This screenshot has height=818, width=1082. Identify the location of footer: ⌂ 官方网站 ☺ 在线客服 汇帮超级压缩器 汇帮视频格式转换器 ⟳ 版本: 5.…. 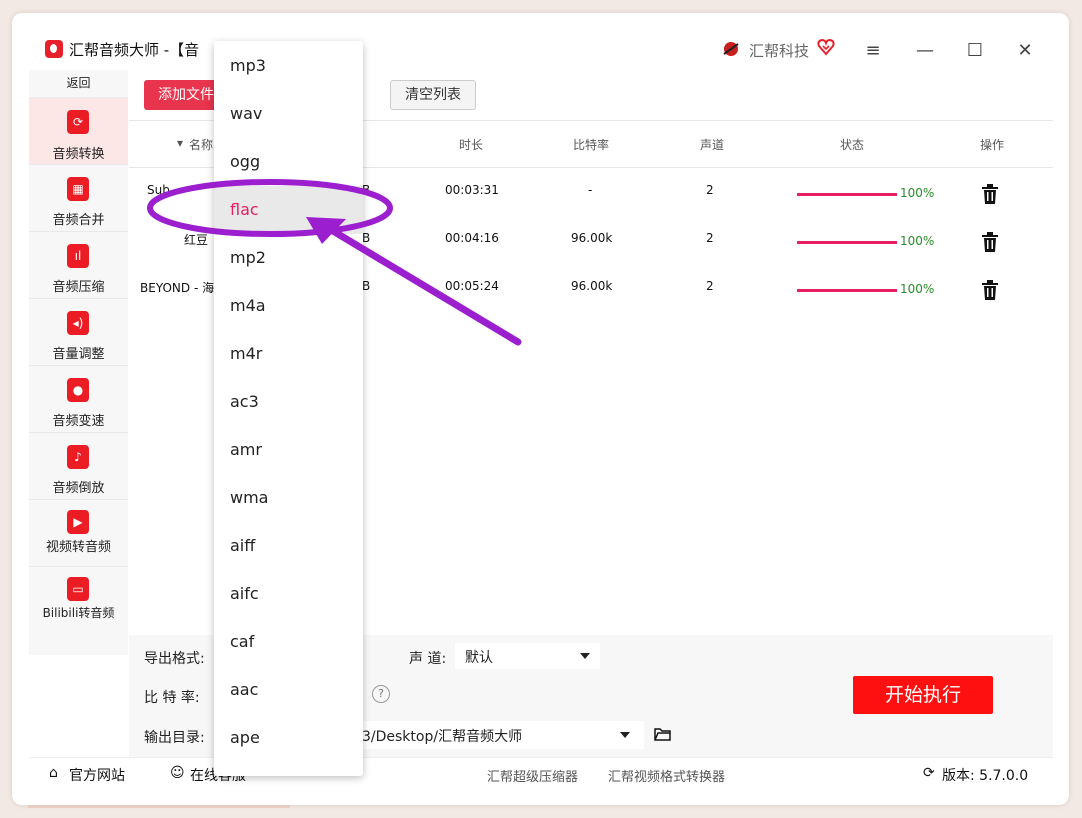
(541, 772).